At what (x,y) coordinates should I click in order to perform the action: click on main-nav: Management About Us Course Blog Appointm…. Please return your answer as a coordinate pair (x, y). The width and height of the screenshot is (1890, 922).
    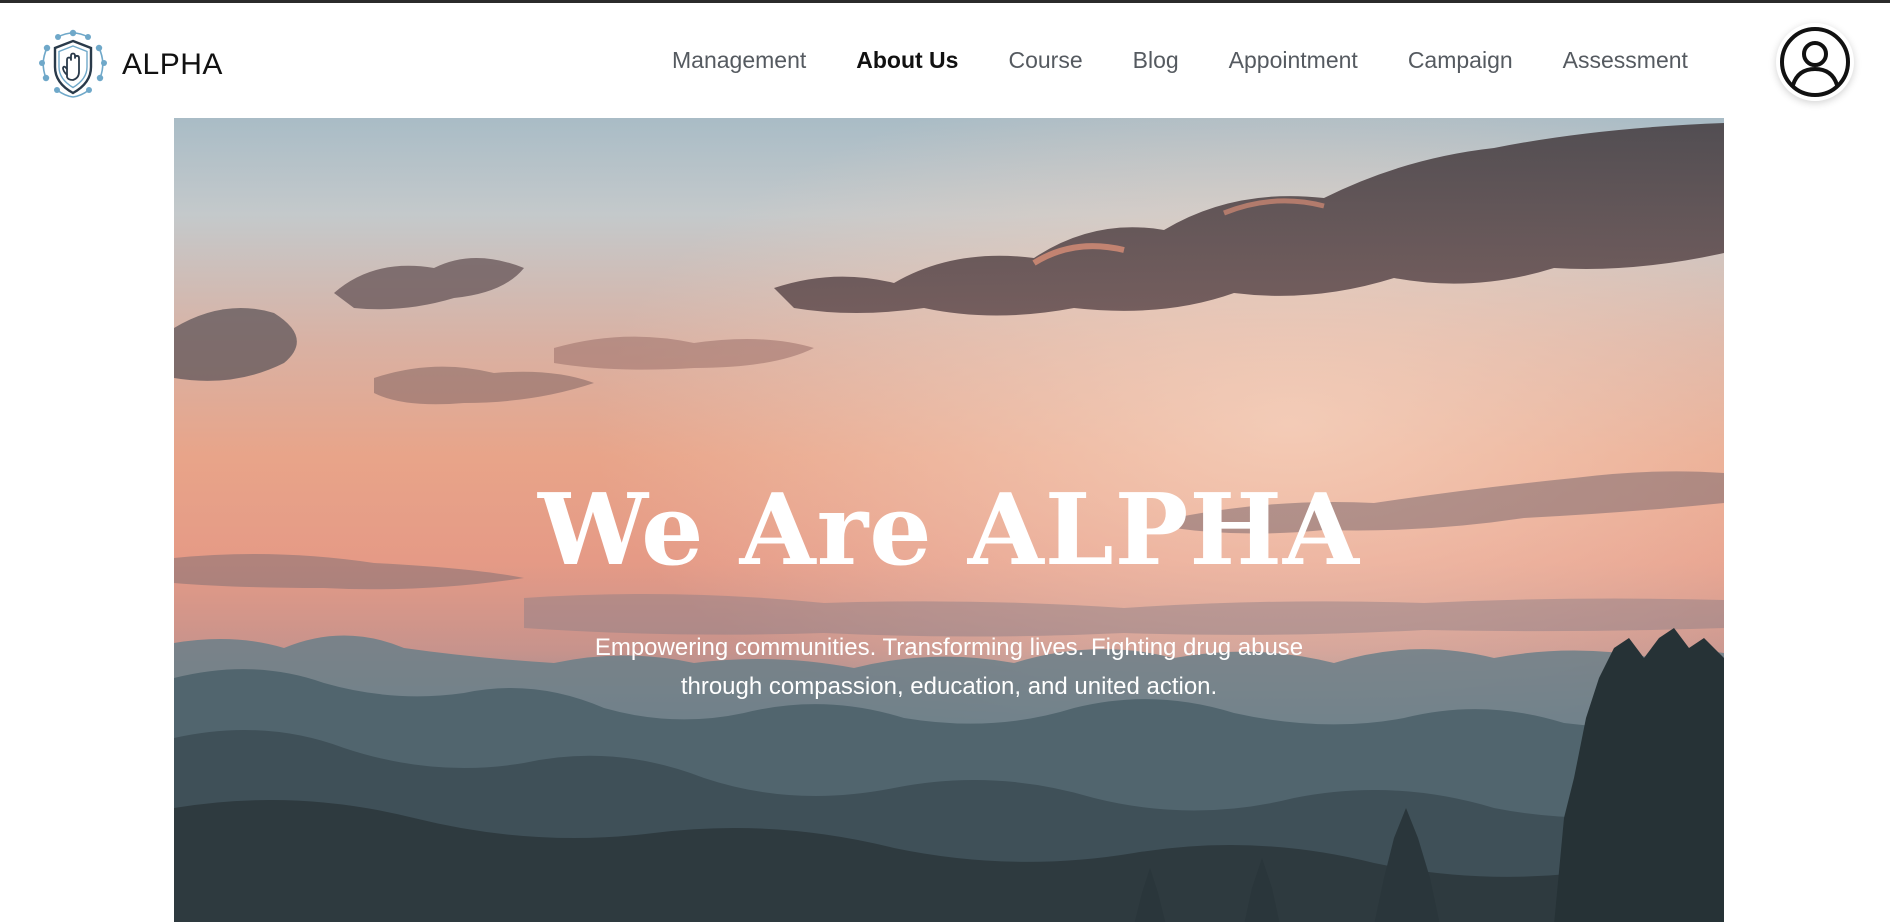
    Looking at the image, I should click on (1180, 60).